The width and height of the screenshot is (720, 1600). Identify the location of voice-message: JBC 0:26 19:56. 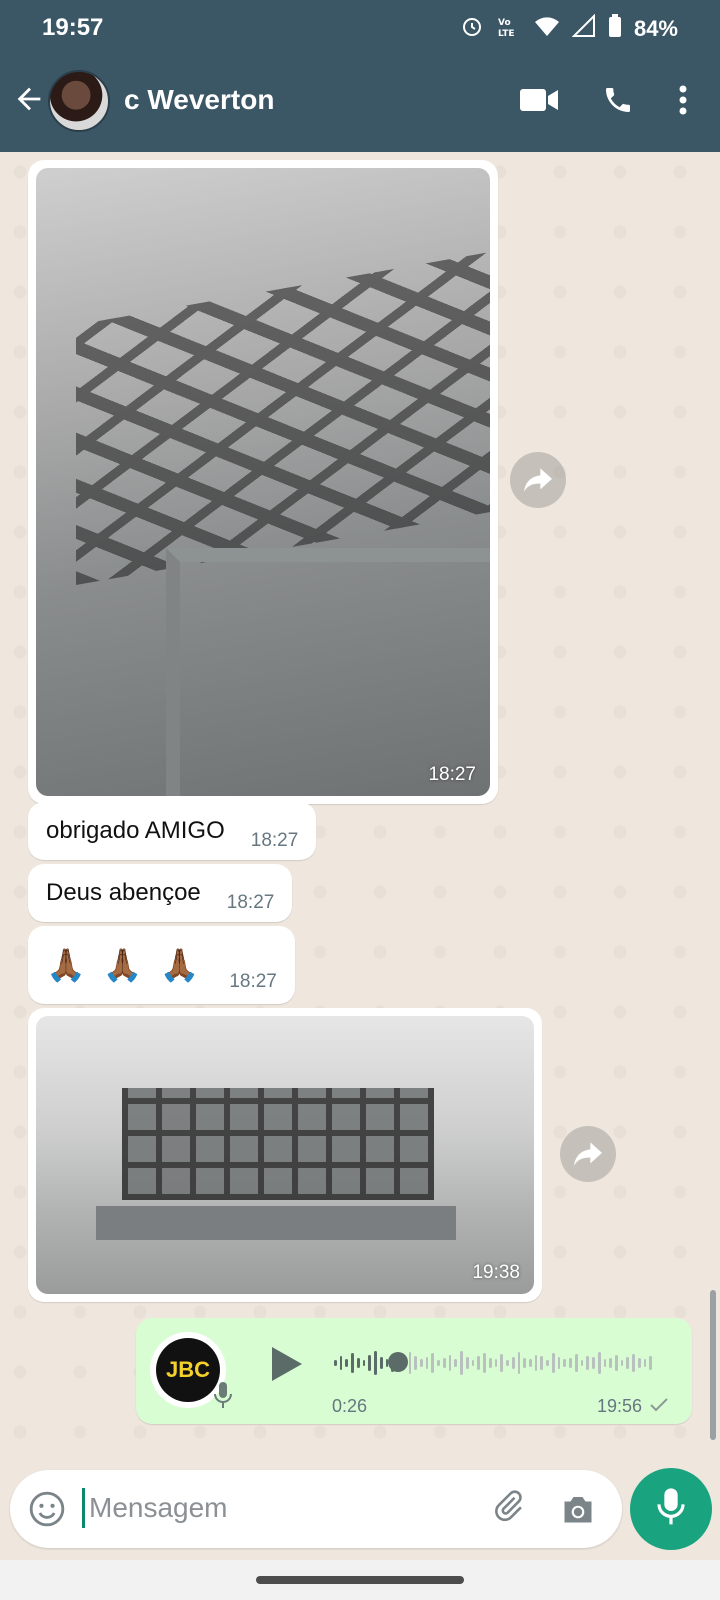
(414, 1371).